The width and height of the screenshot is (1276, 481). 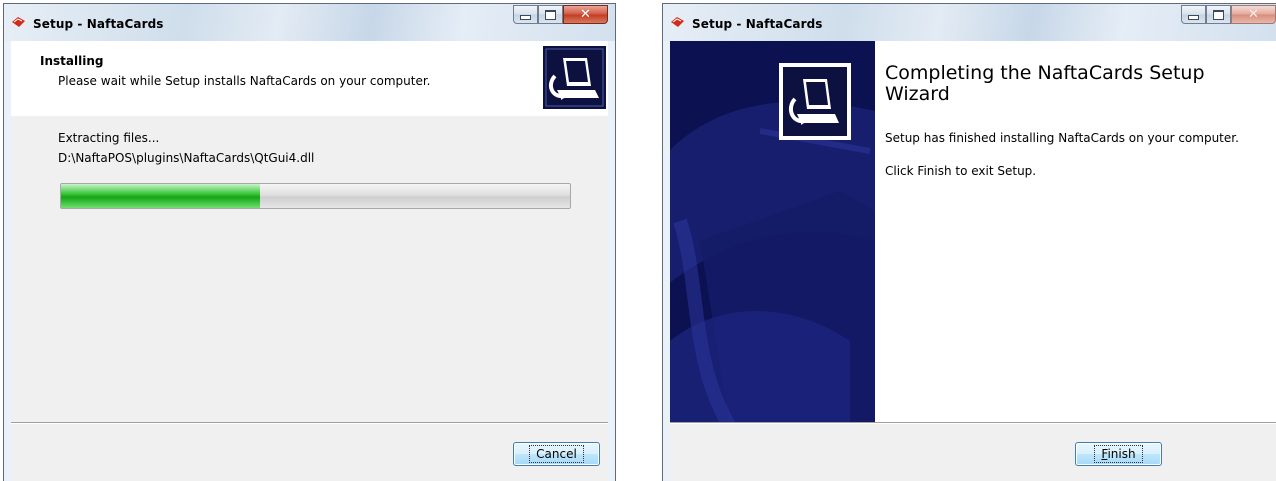 I want to click on wizard-side-panel, so click(x=772, y=232).